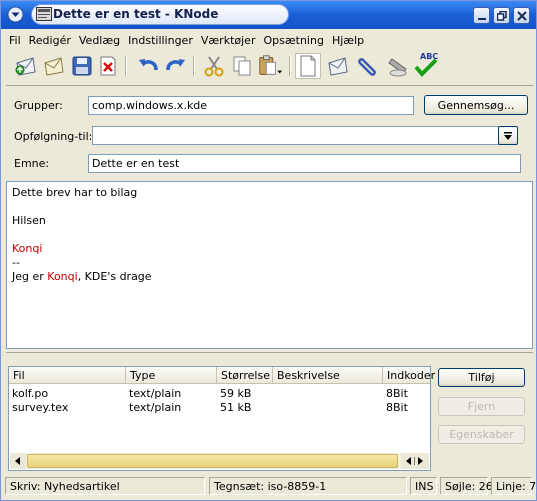 This screenshot has width=537, height=501. I want to click on scroll-right-button, so click(415, 461).